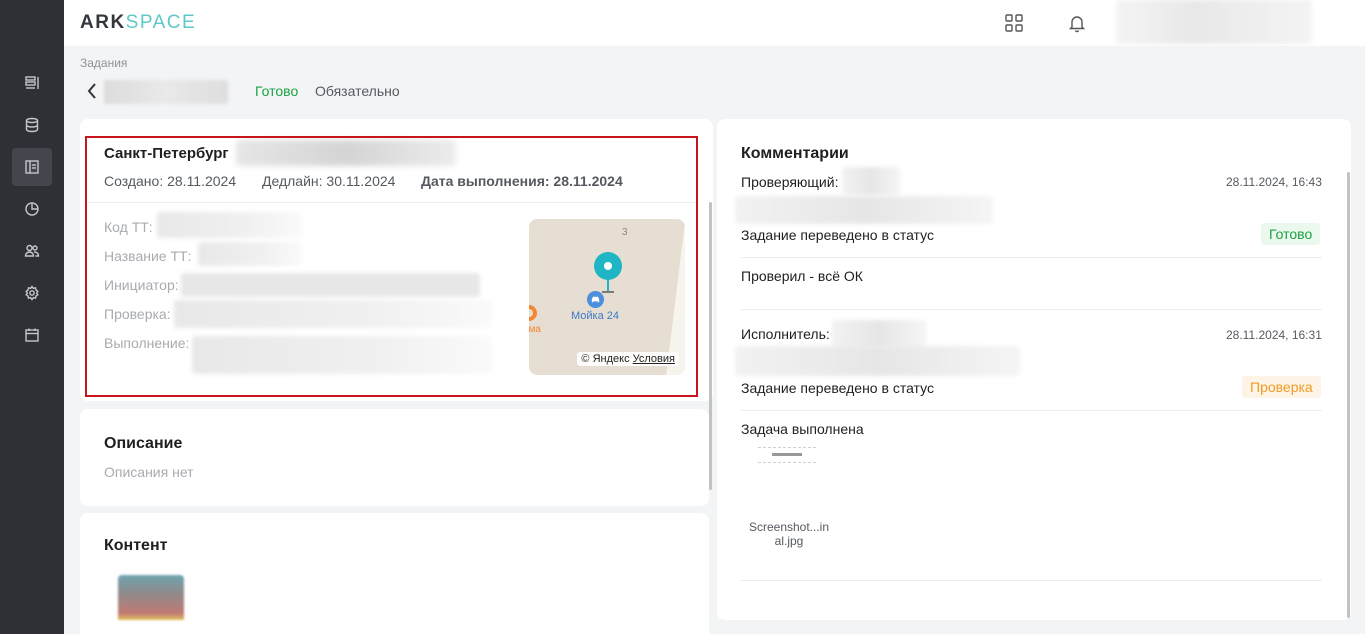  I want to click on sidebar-item-list, so click(32, 83).